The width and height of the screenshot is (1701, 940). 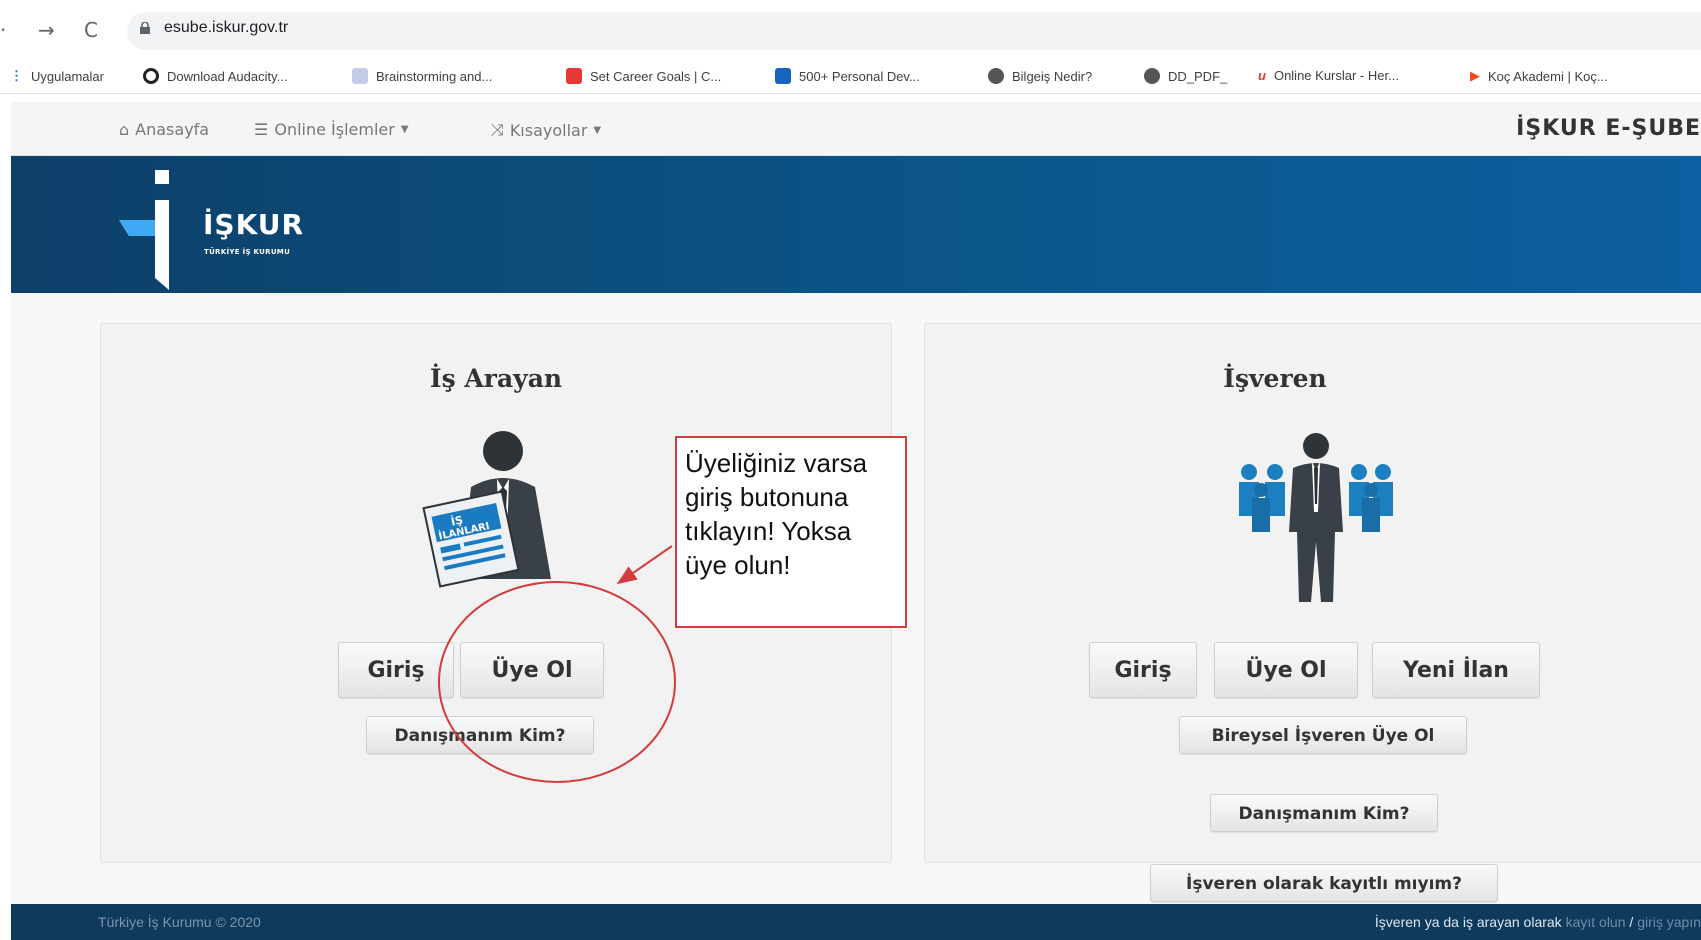 I want to click on annotation-line-3: tıklayın! Yoksa, so click(x=768, y=531).